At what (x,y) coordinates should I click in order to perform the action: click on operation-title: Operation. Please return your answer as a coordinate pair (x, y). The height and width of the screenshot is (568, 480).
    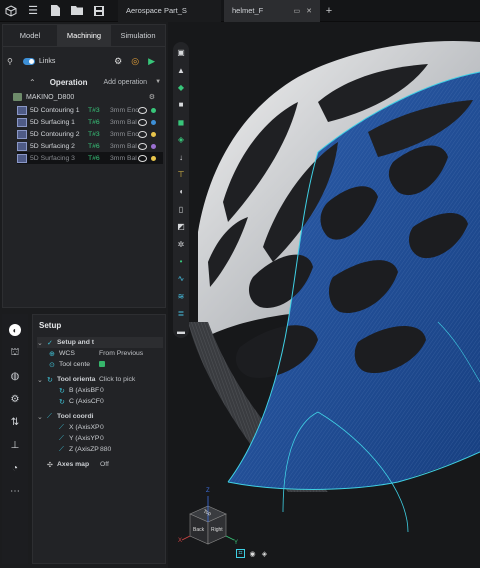
    Looking at the image, I should click on (68, 82).